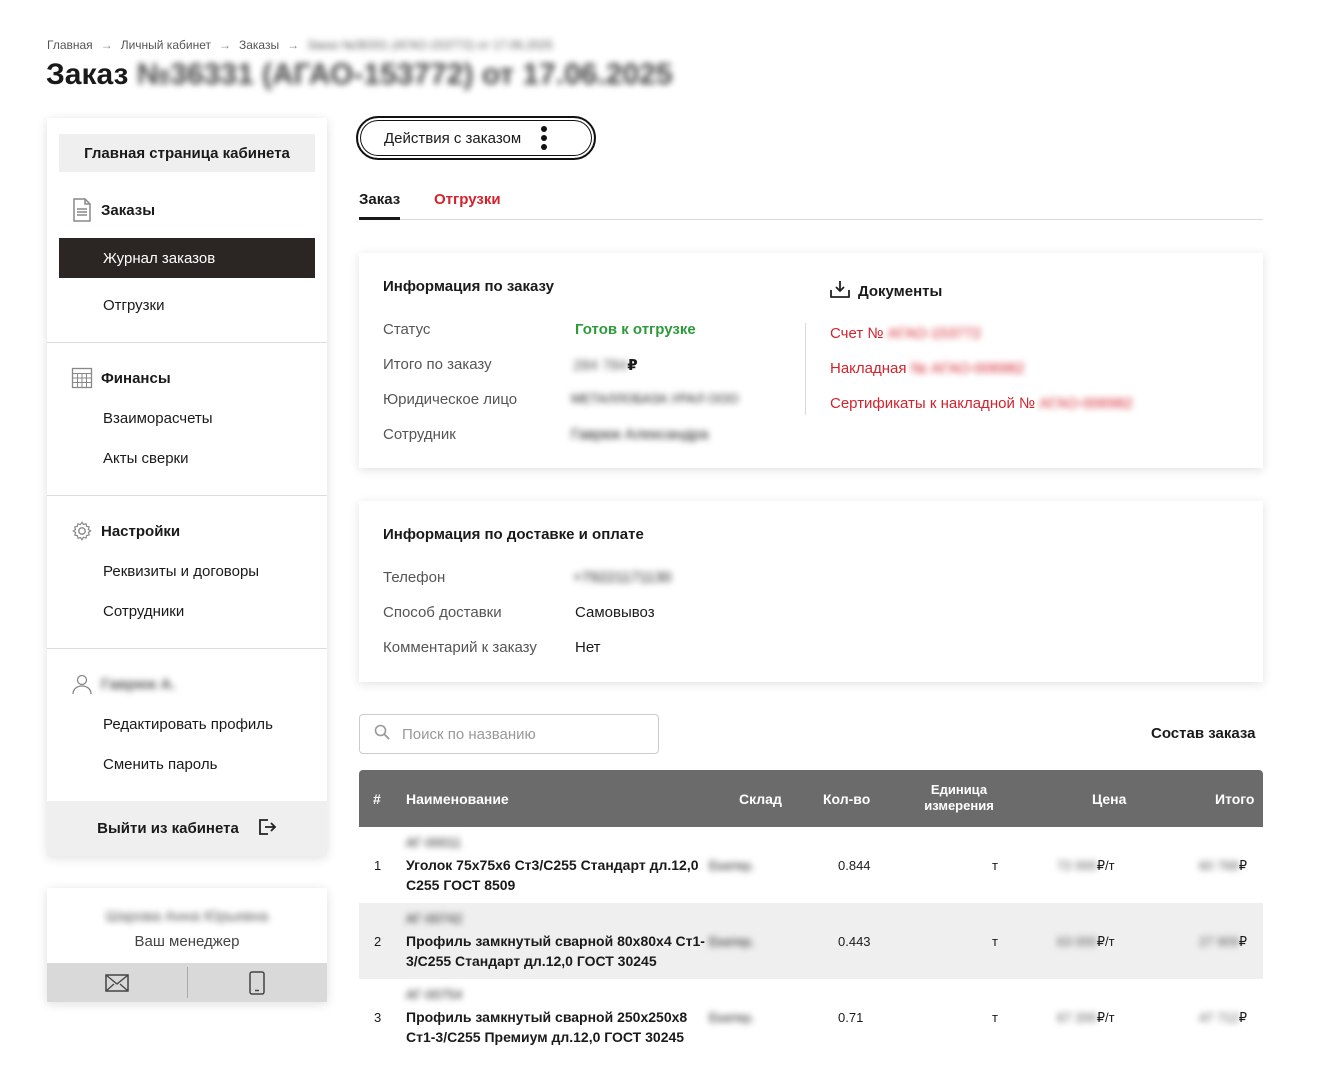  I want to click on sidebar-section-orders: Заказы, so click(113, 210).